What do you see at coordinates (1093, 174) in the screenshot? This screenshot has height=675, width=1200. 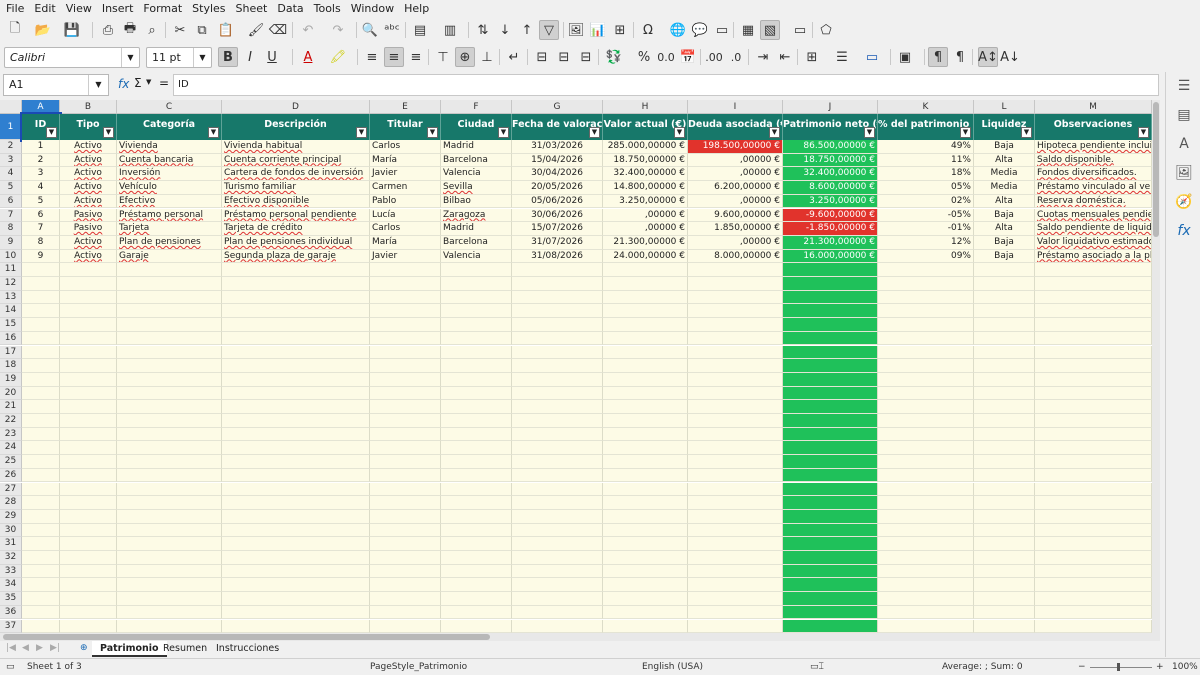 I see `table-cell: Fondos diversificados.` at bounding box center [1093, 174].